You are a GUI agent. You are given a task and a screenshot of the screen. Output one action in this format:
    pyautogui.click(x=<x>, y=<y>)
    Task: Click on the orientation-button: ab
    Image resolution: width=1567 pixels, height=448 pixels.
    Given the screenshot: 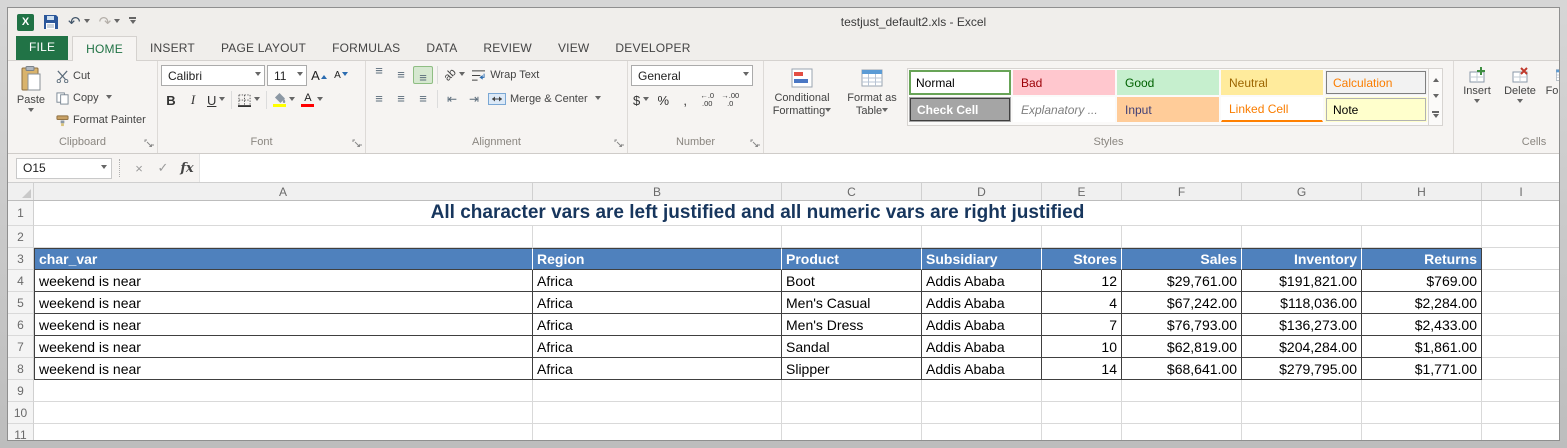 What is the action you would take?
    pyautogui.click(x=454, y=75)
    